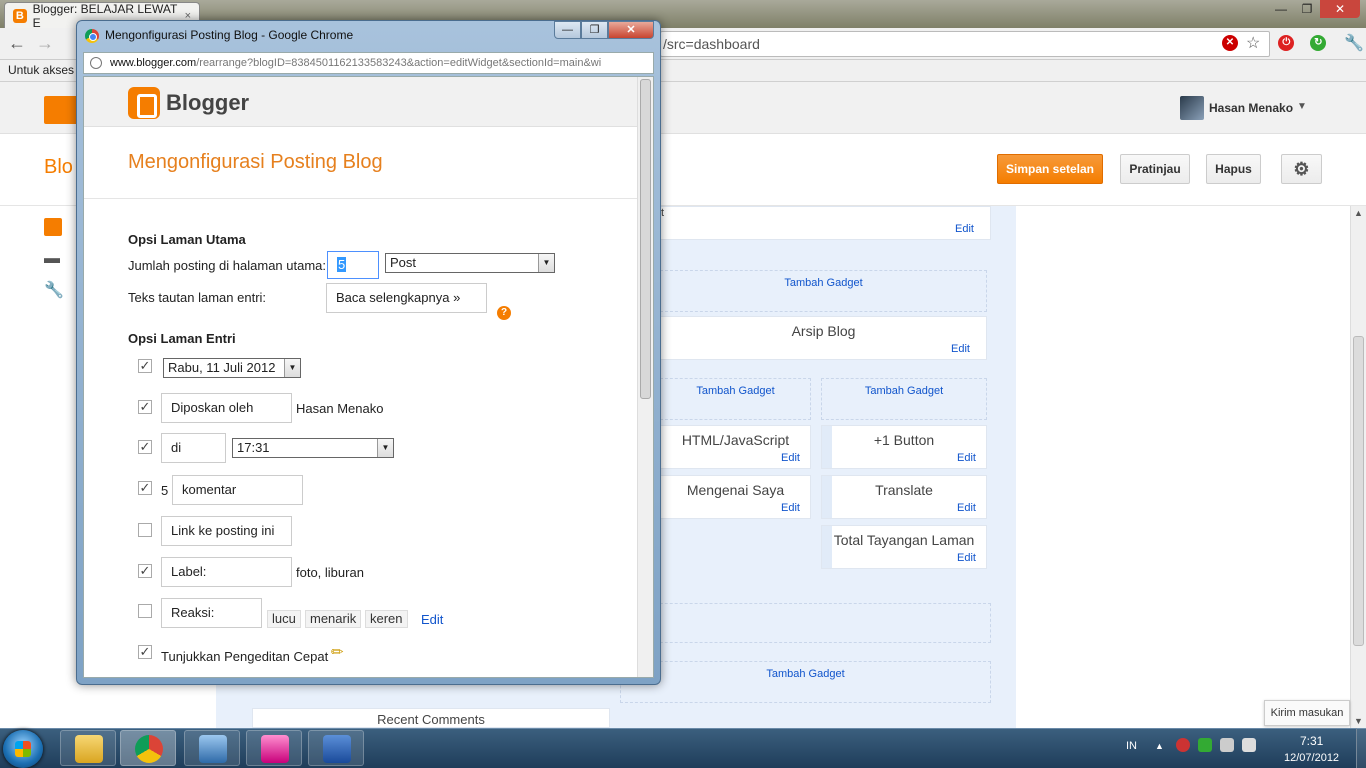 This screenshot has height=768, width=1366. What do you see at coordinates (45, 43) in the screenshot?
I see `forward-arrow-icon: →` at bounding box center [45, 43].